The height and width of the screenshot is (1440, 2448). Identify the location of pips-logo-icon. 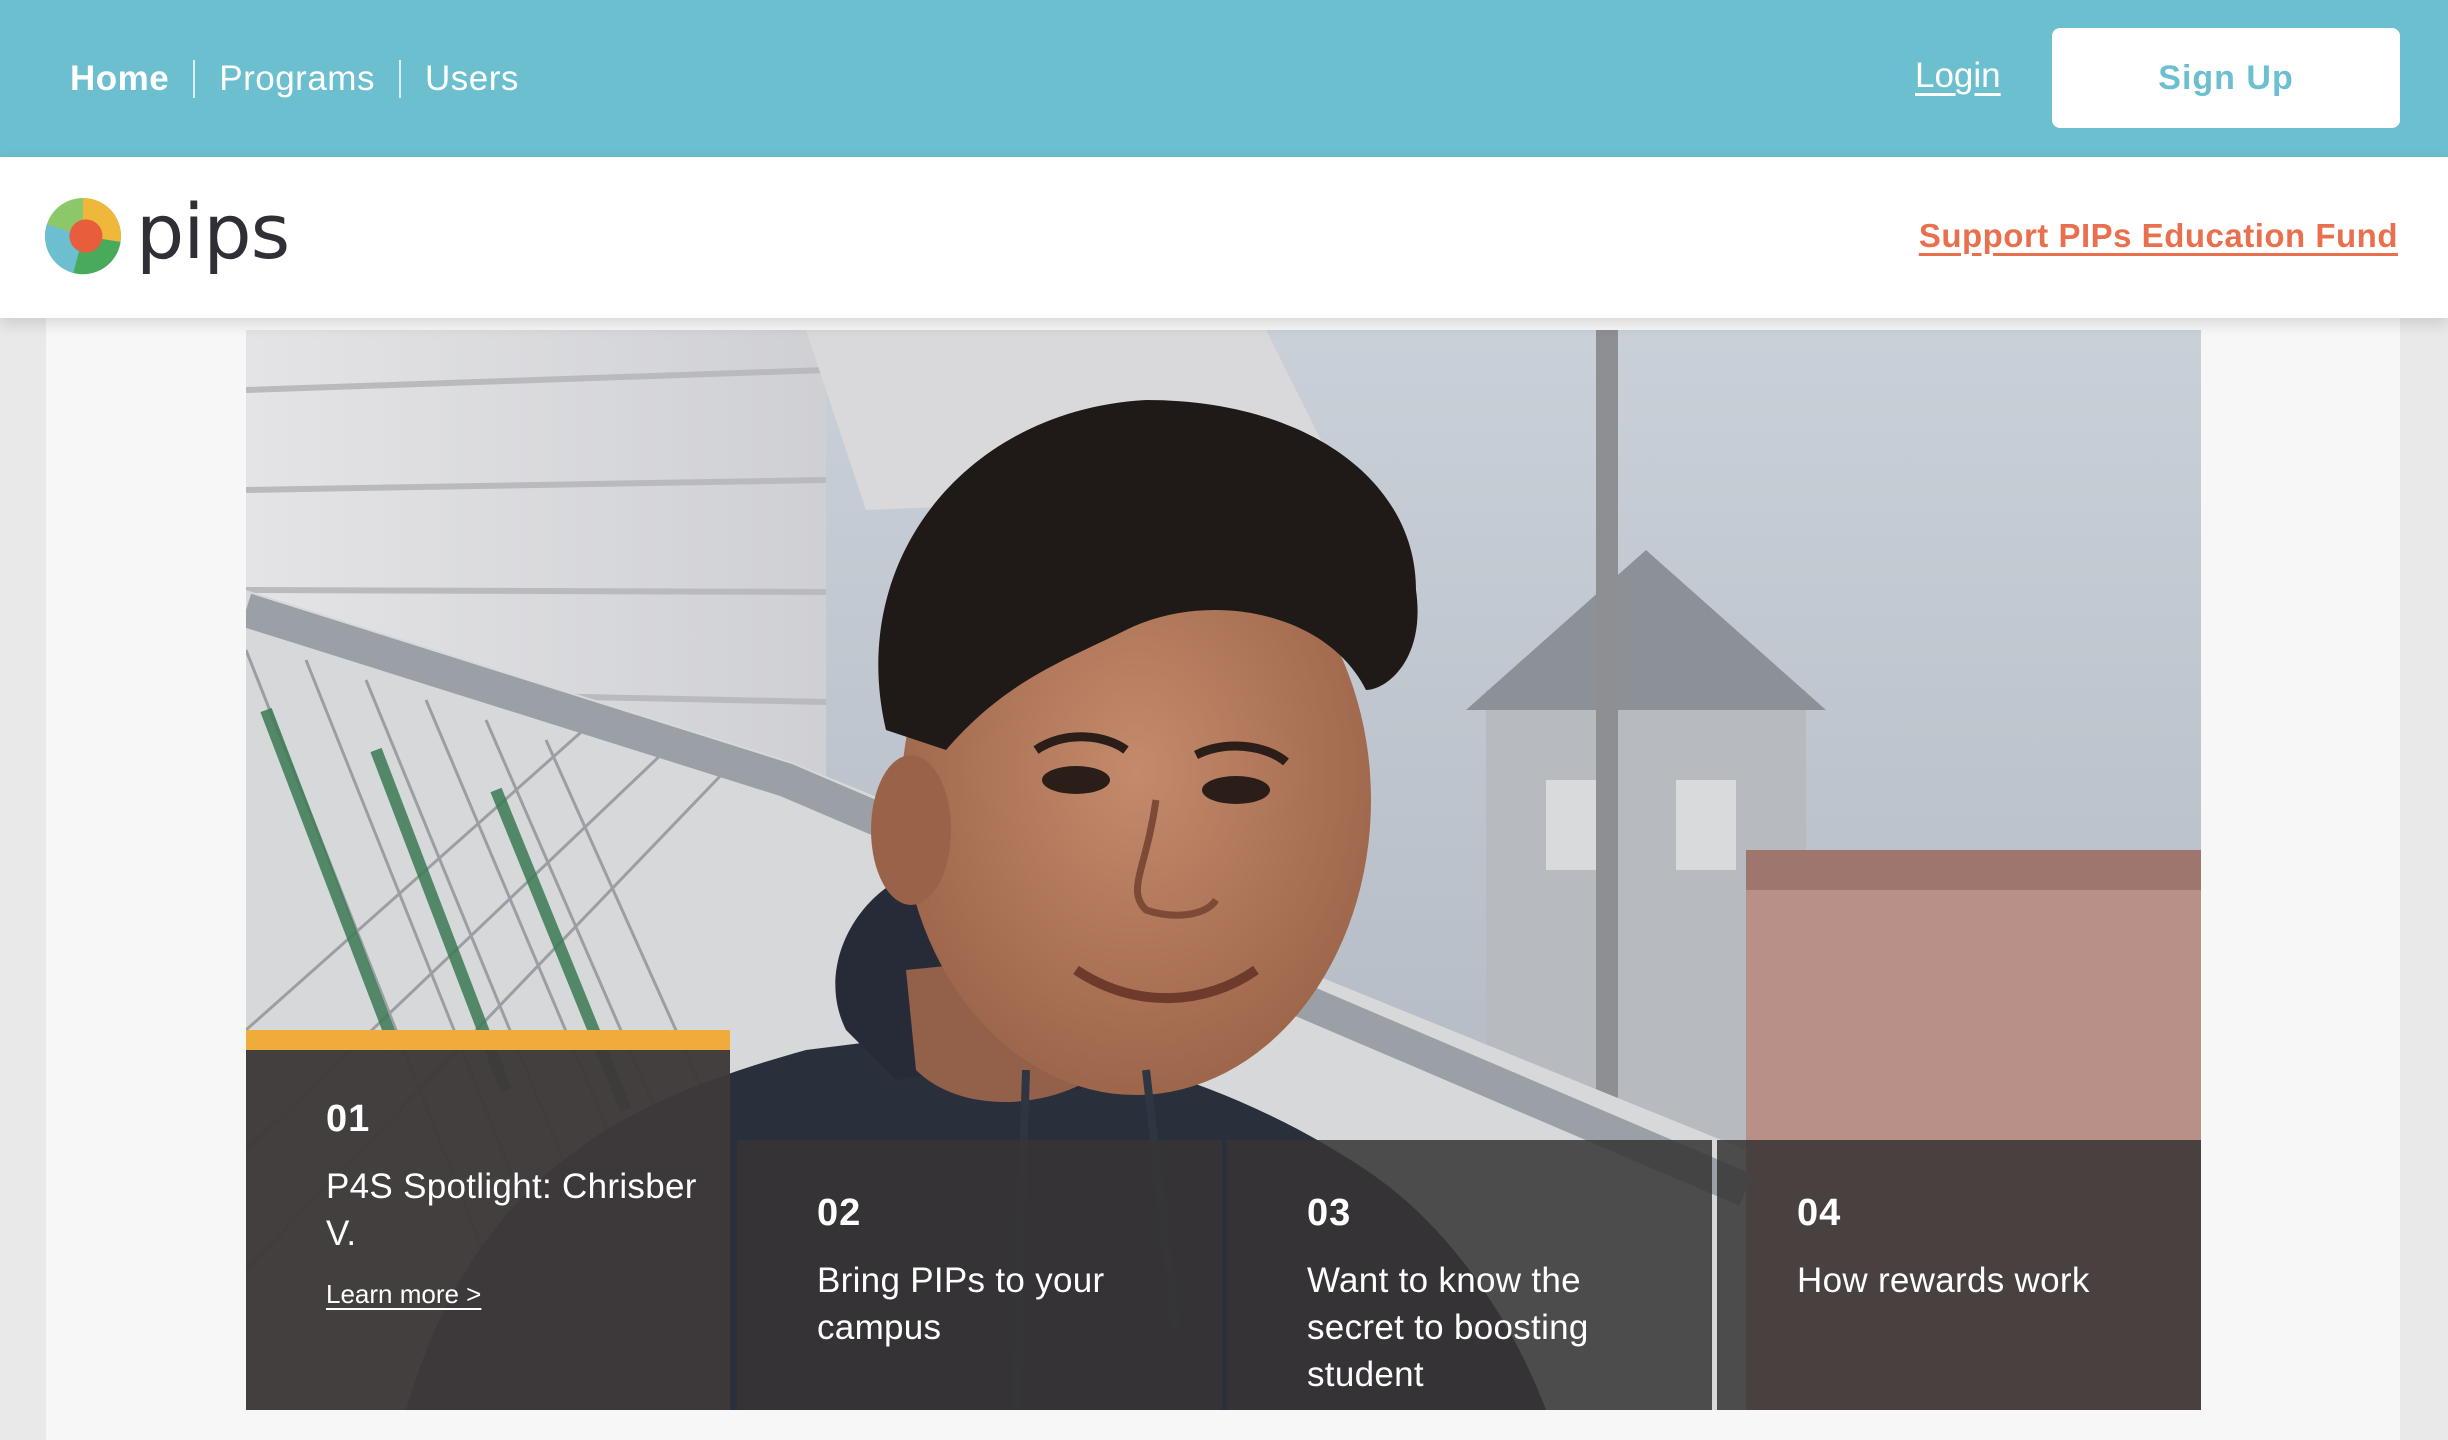
(83, 236).